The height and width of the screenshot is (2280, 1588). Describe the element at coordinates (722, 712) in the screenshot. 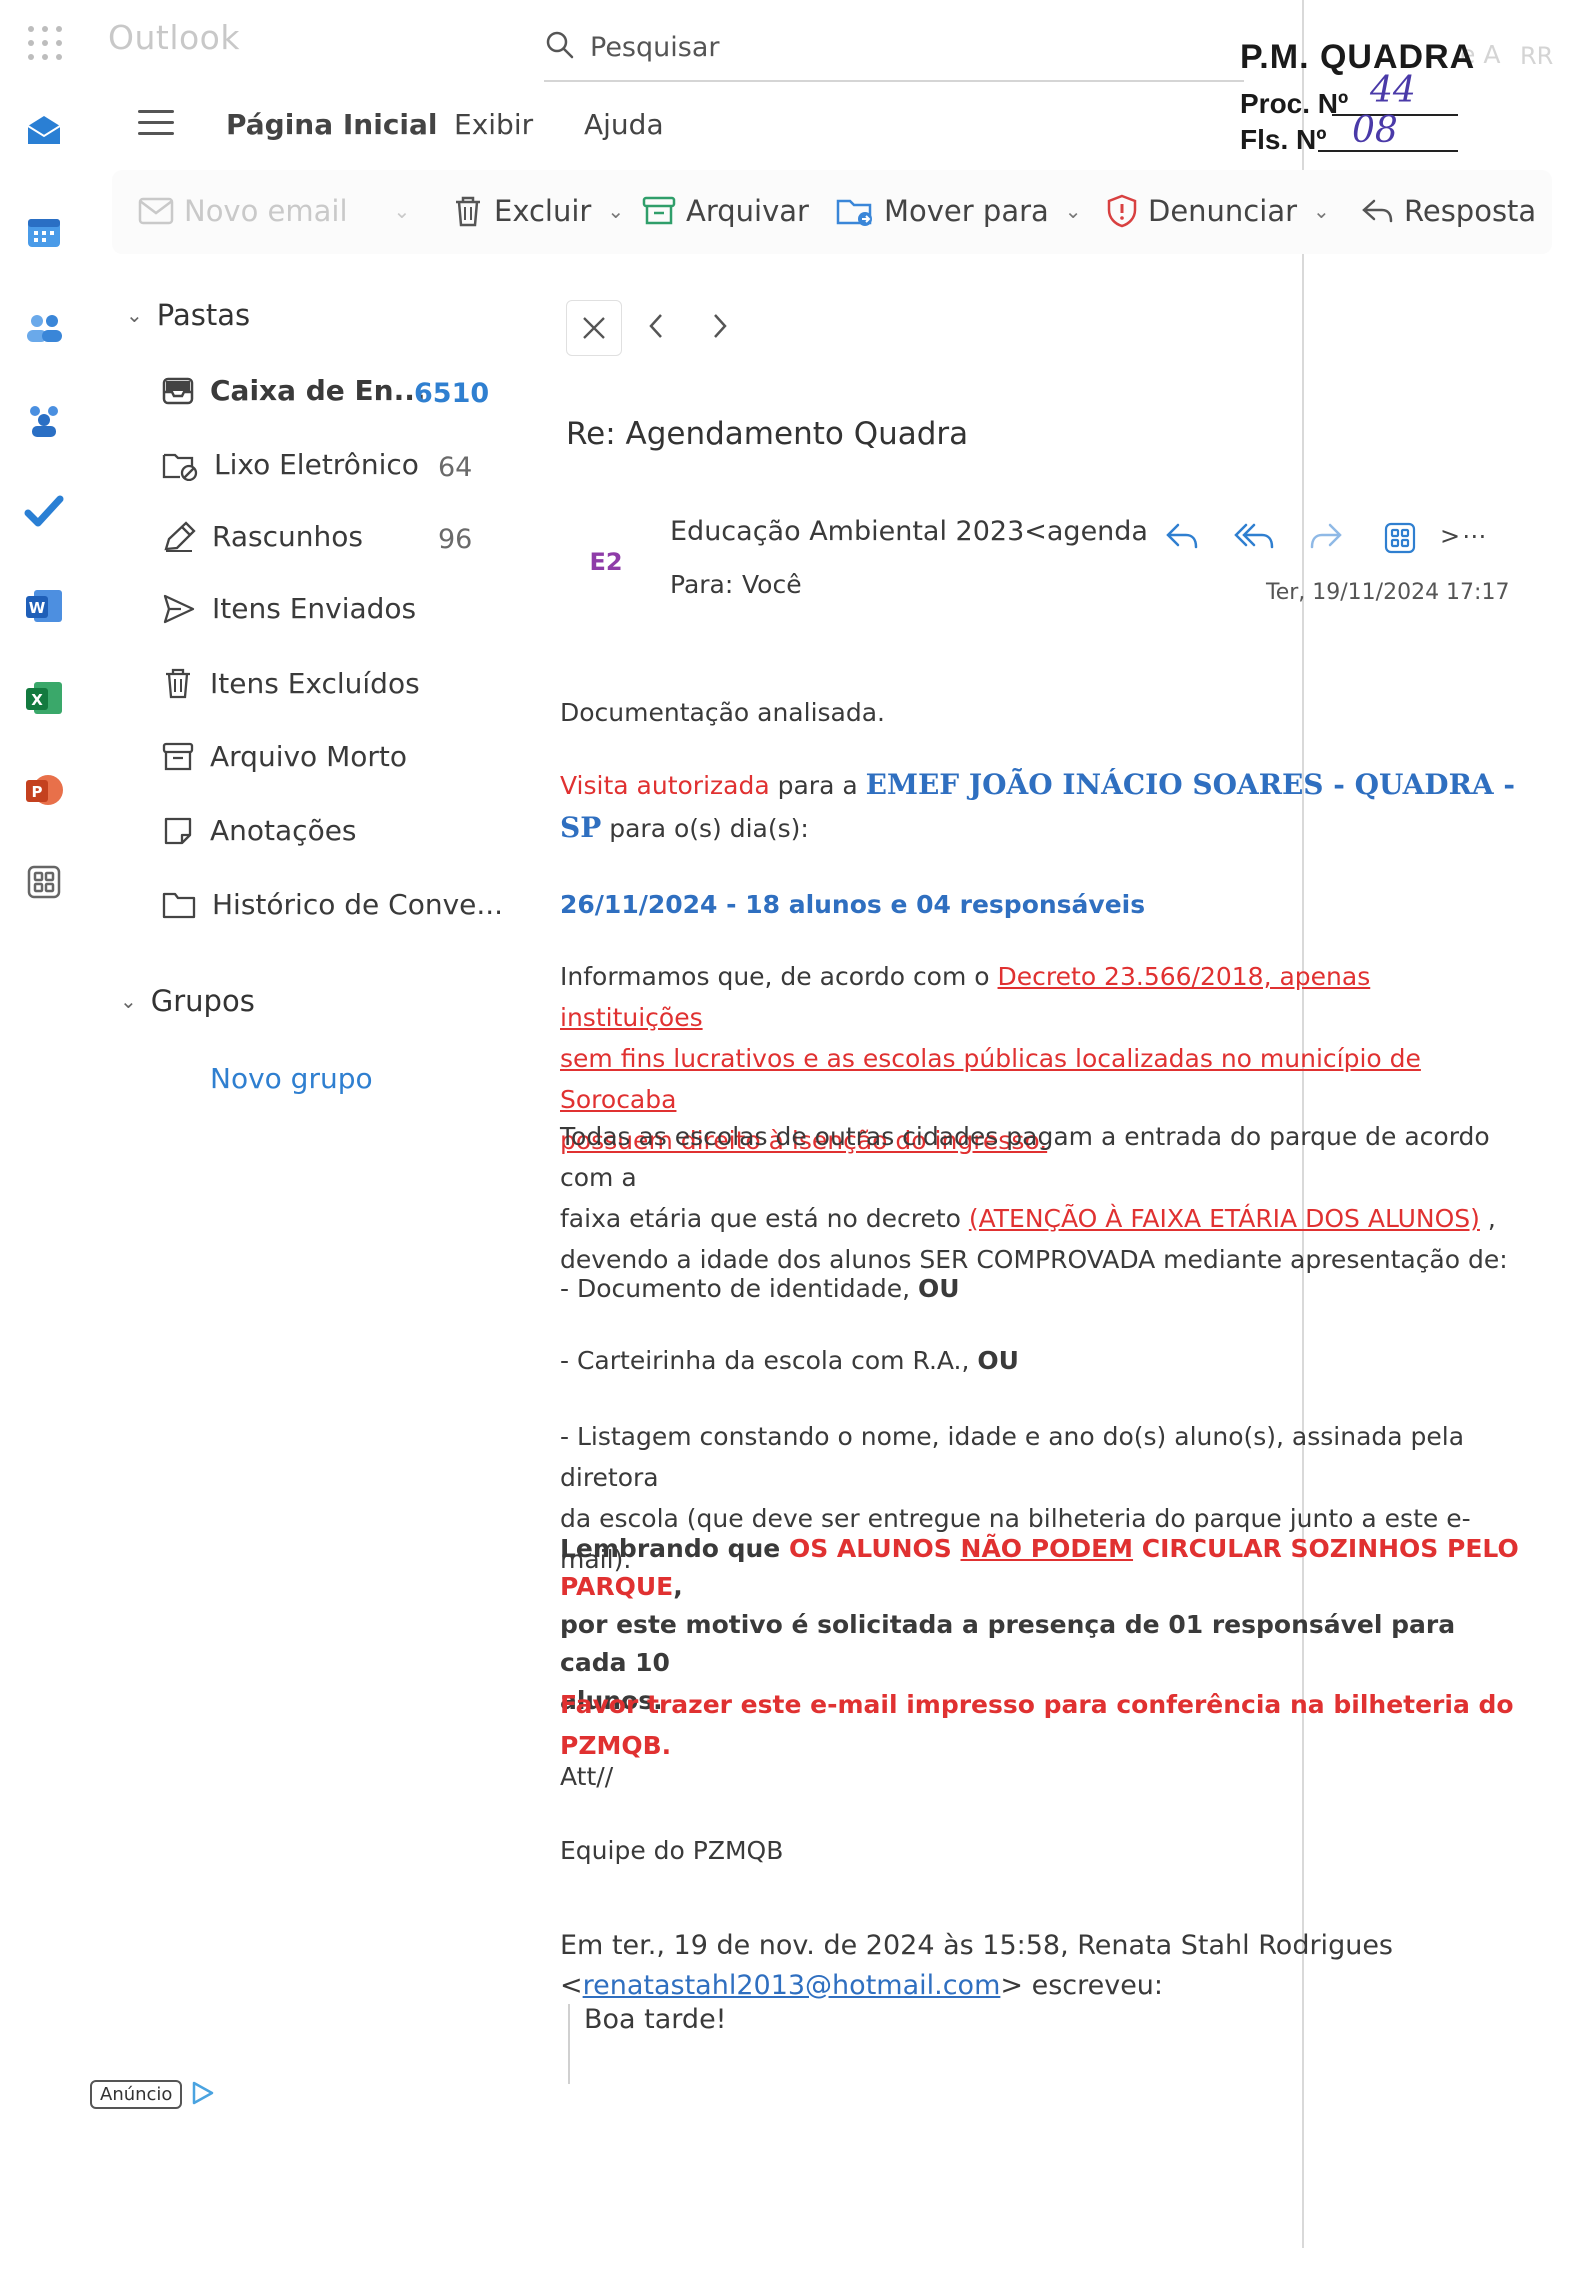

I see `body-paragraph: Documentação analisada.` at that location.